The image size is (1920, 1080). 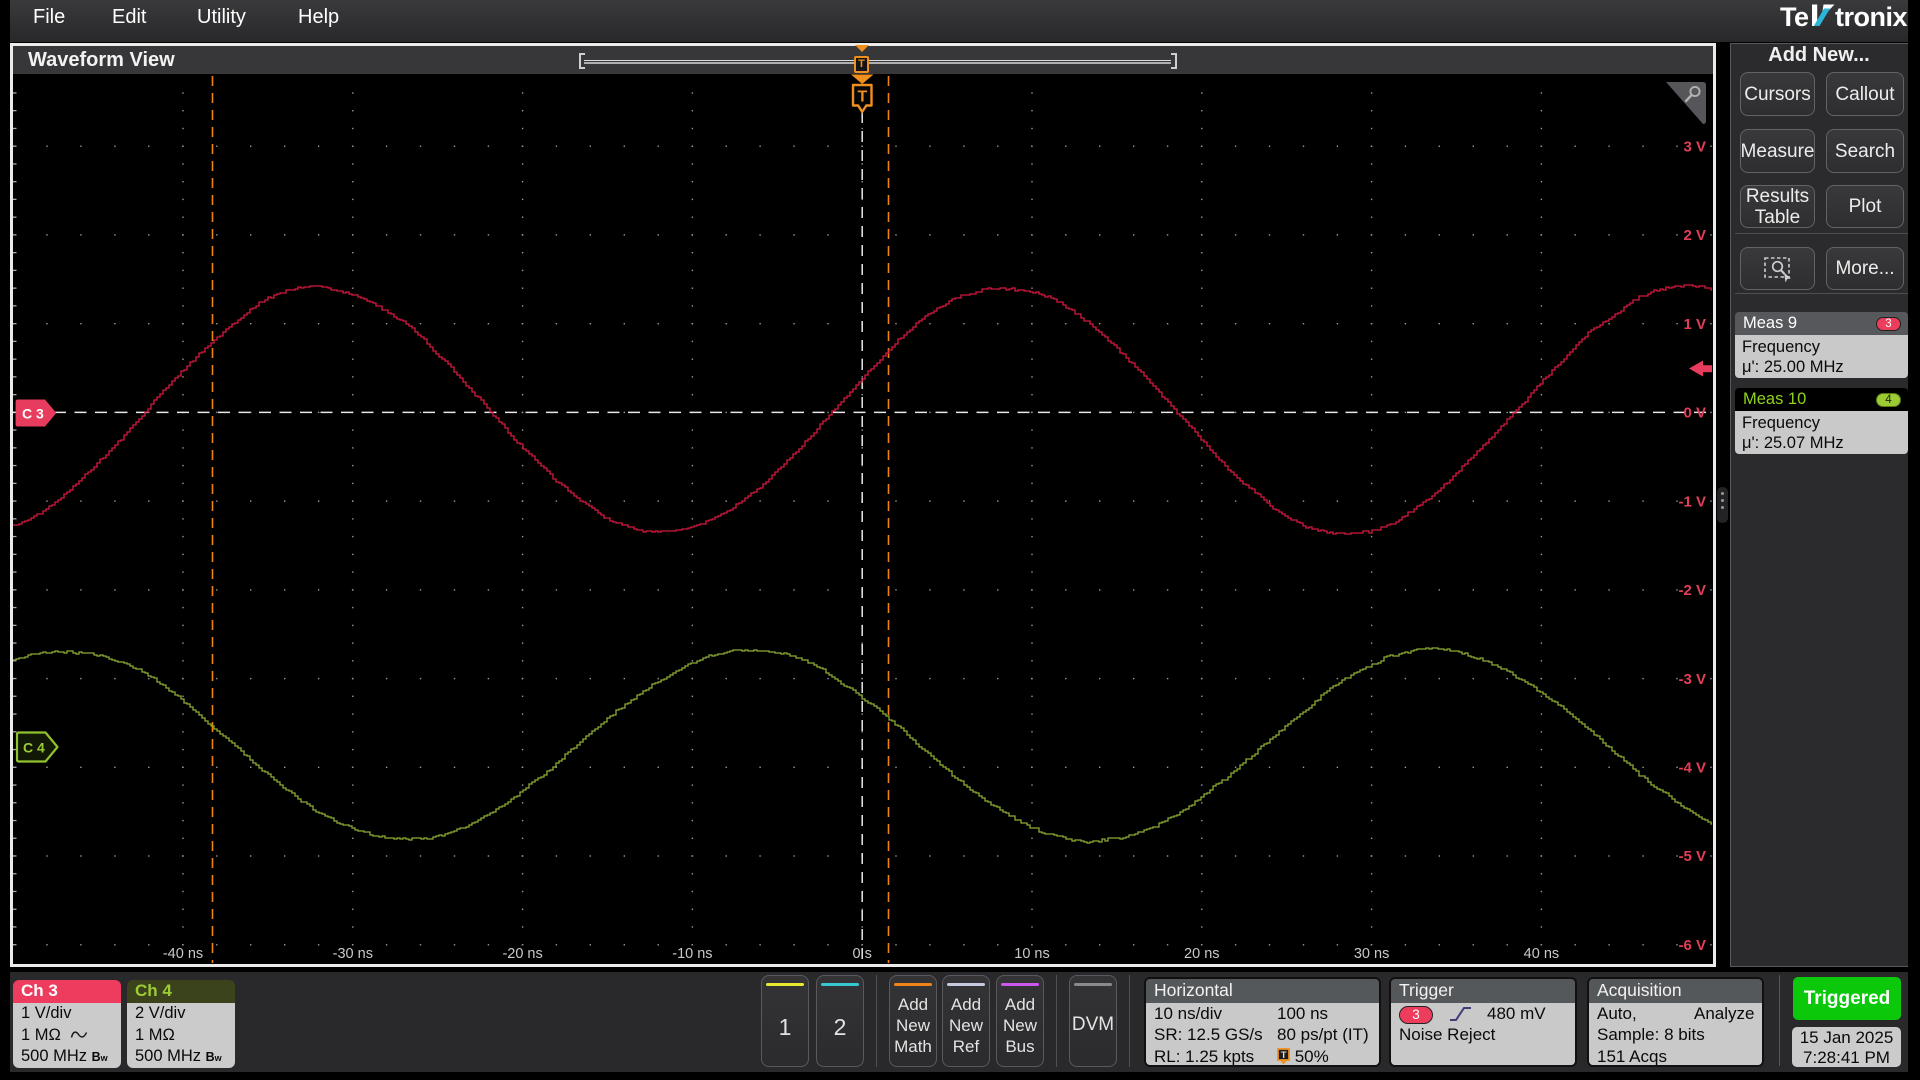 What do you see at coordinates (34, 748) in the screenshot?
I see `svg-text: C 4` at bounding box center [34, 748].